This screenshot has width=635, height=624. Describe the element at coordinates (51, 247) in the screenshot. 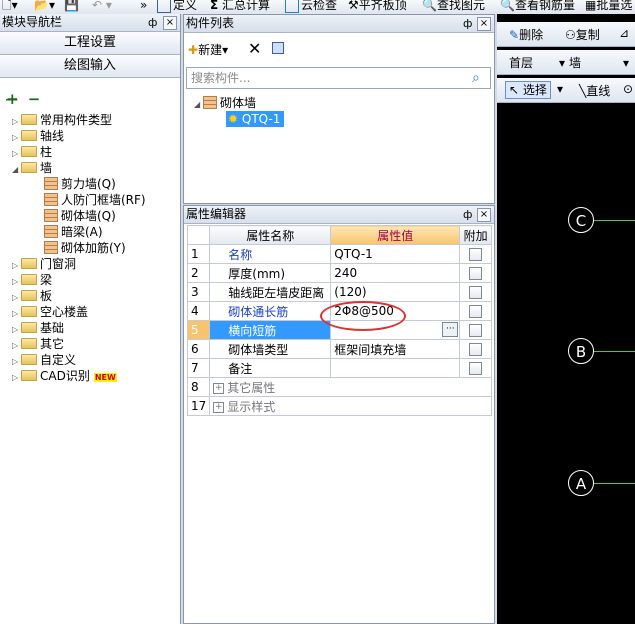

I see `wall-type-icon` at that location.